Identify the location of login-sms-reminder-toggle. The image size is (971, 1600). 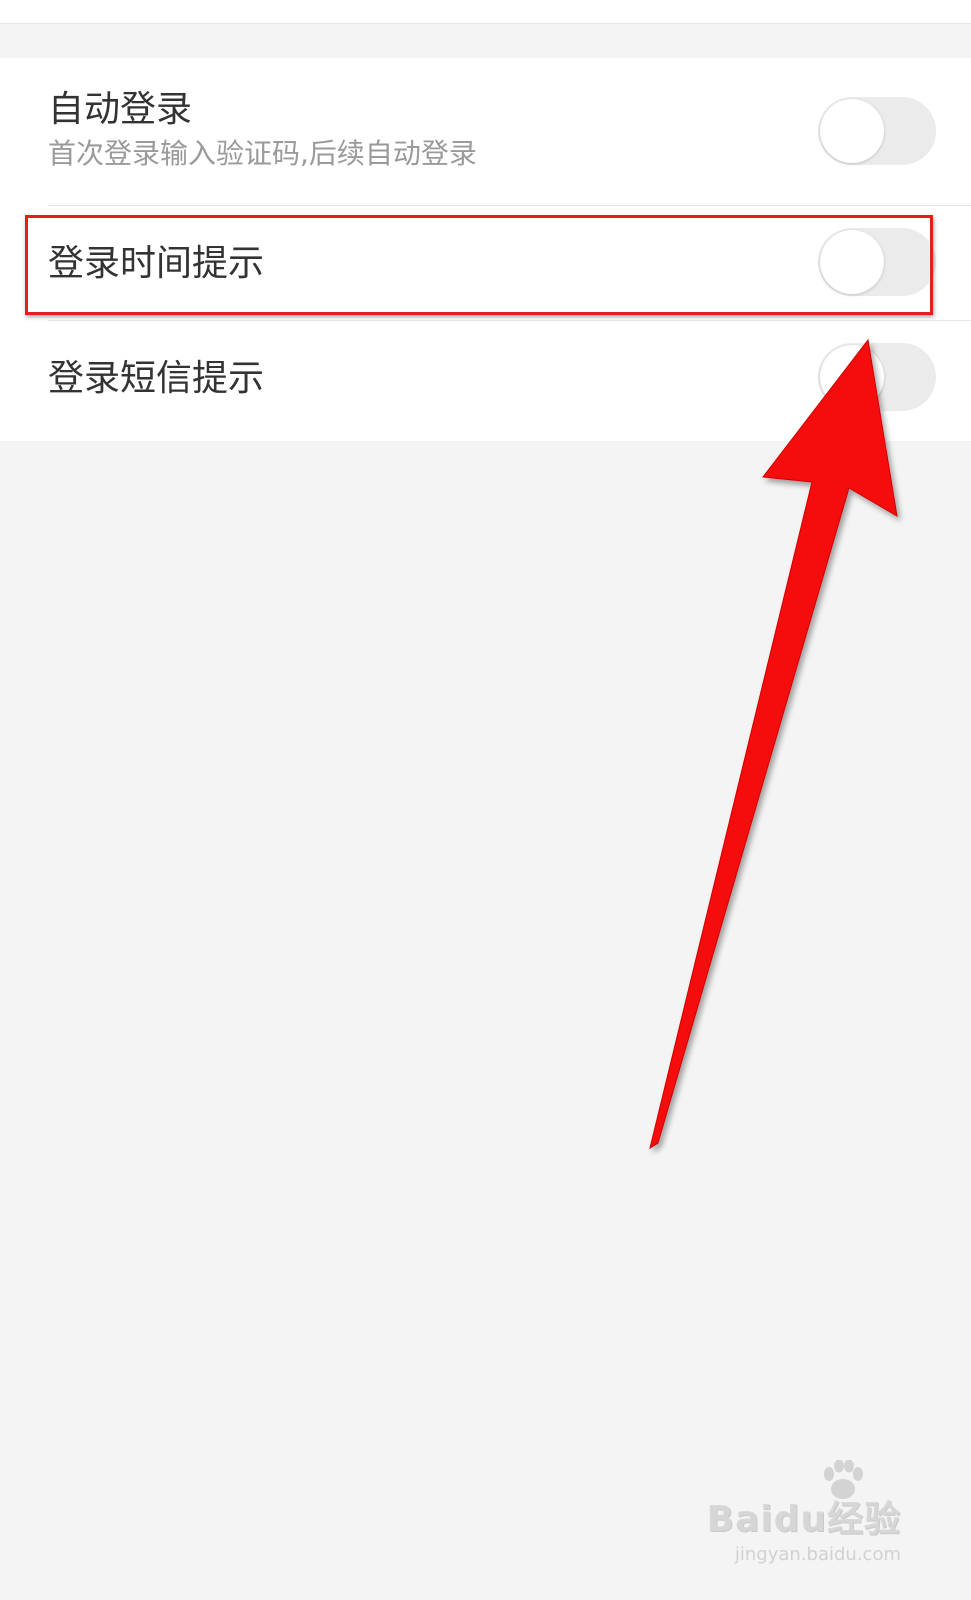
(877, 377).